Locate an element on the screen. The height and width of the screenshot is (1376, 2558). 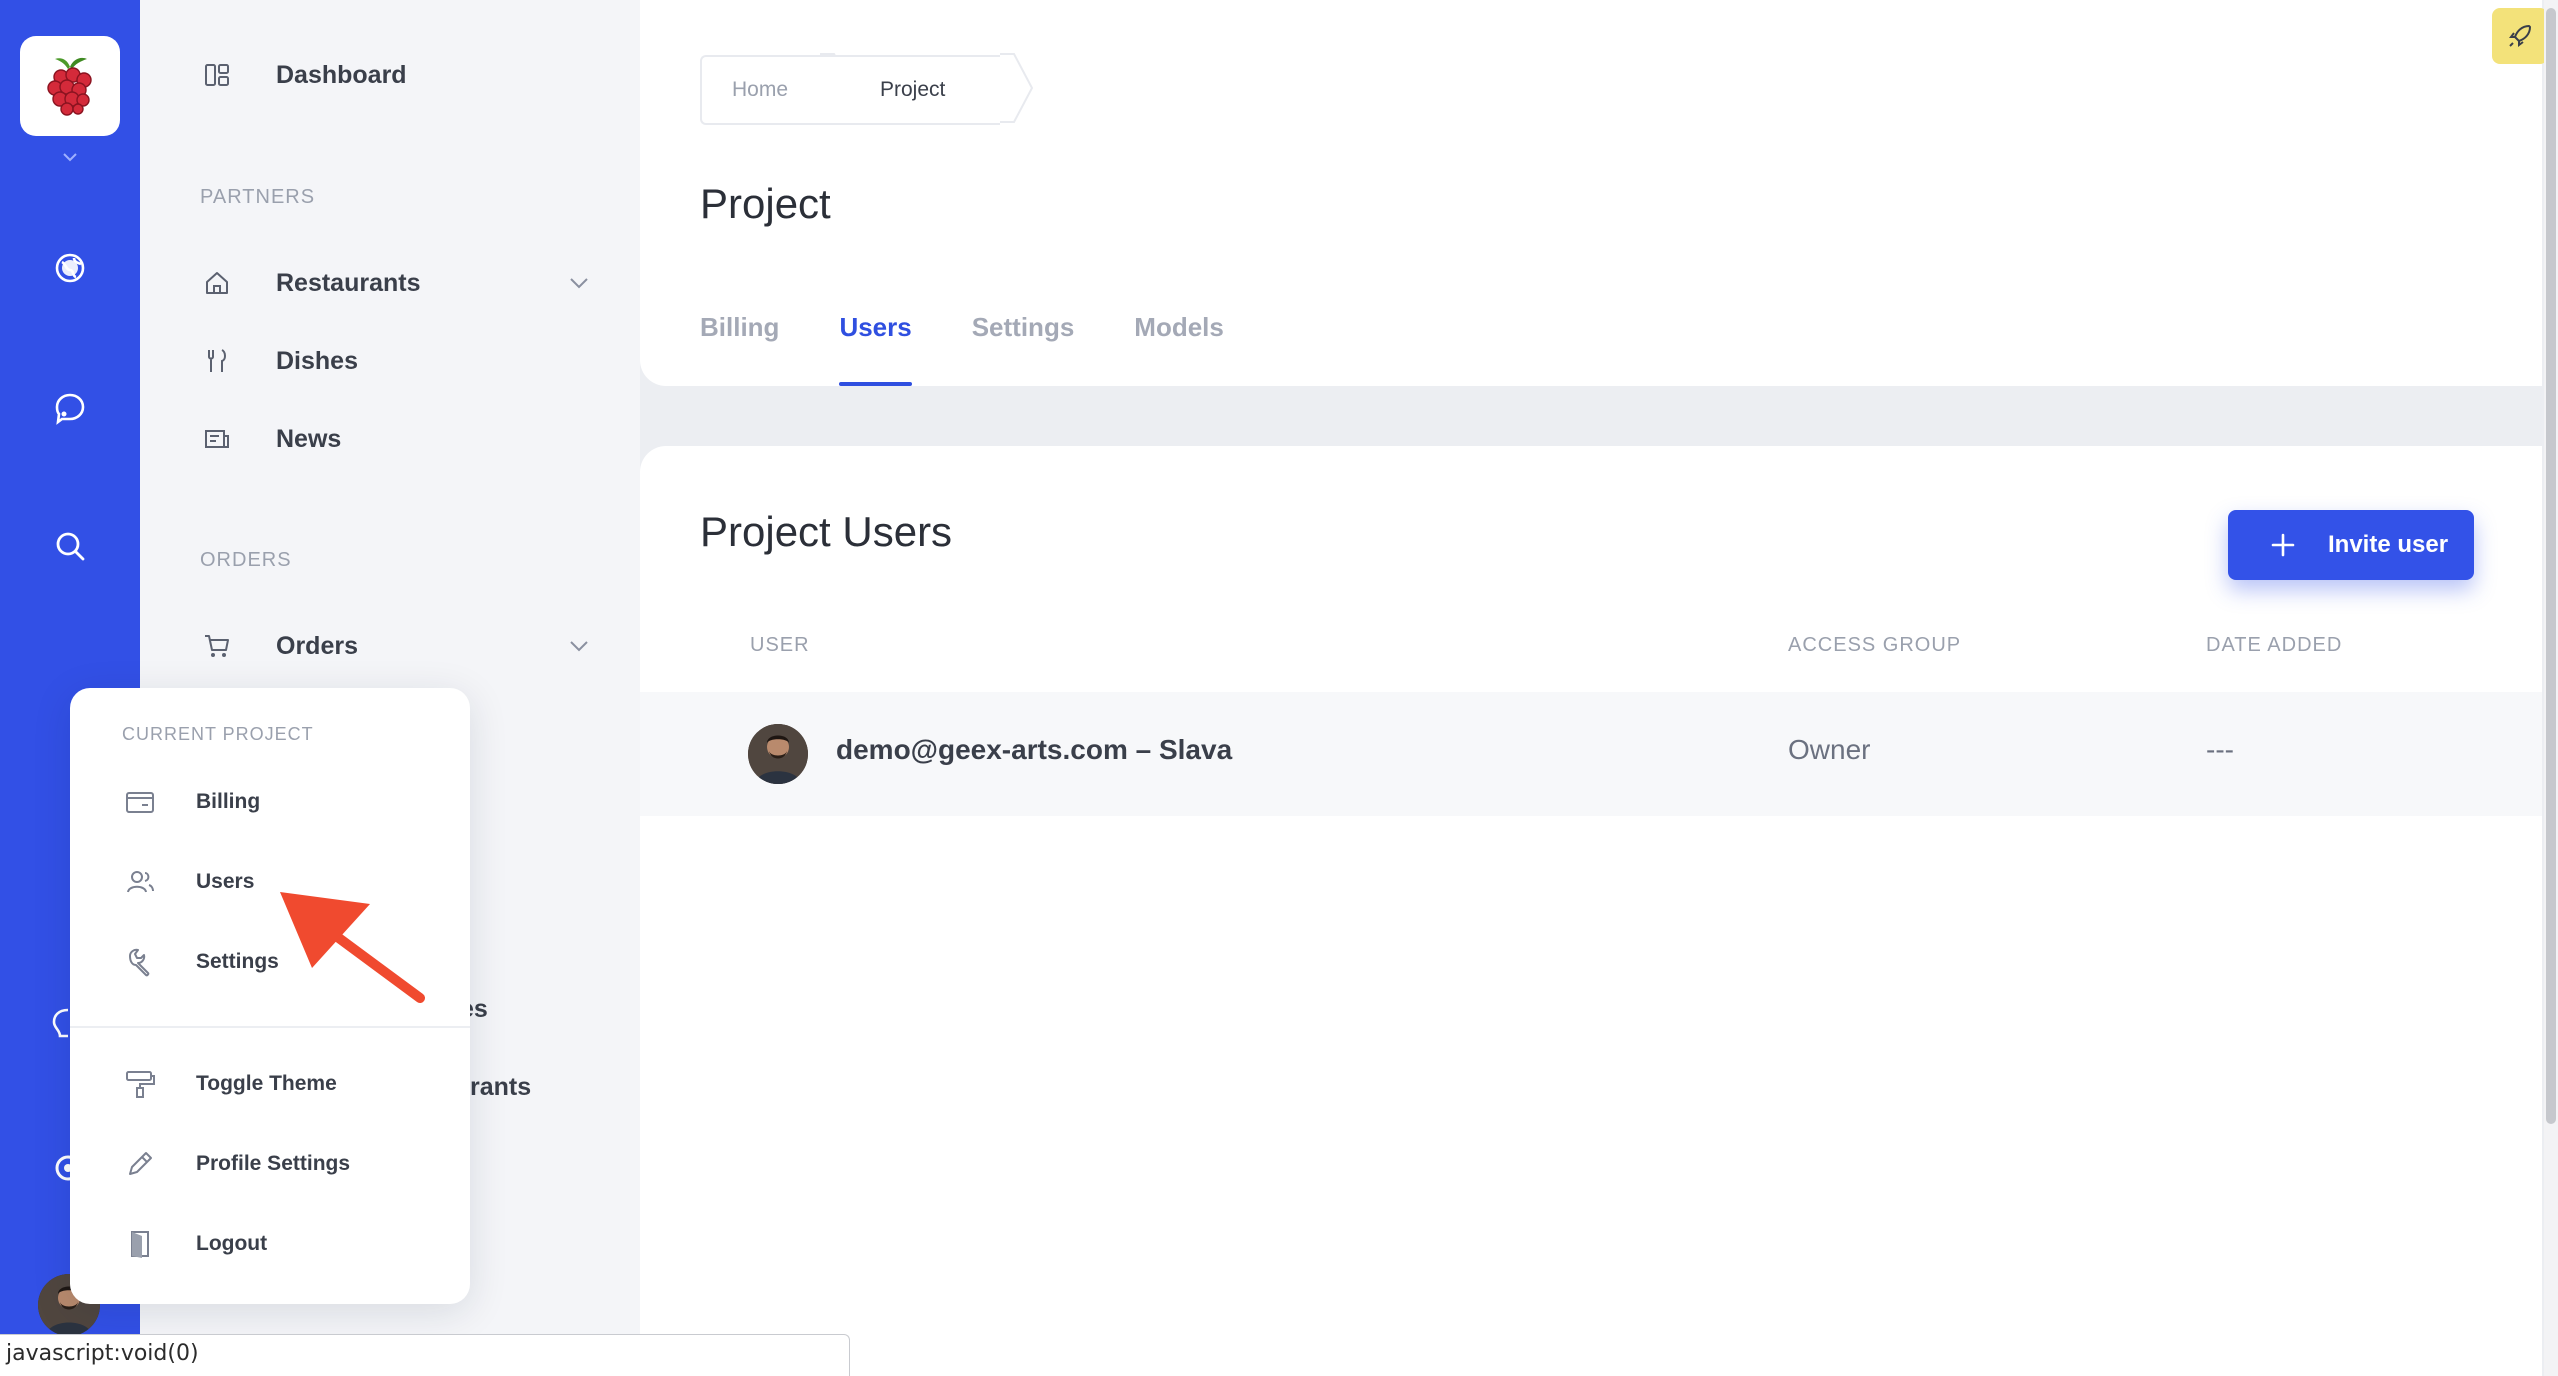
paint-roller-icon is located at coordinates (140, 1084).